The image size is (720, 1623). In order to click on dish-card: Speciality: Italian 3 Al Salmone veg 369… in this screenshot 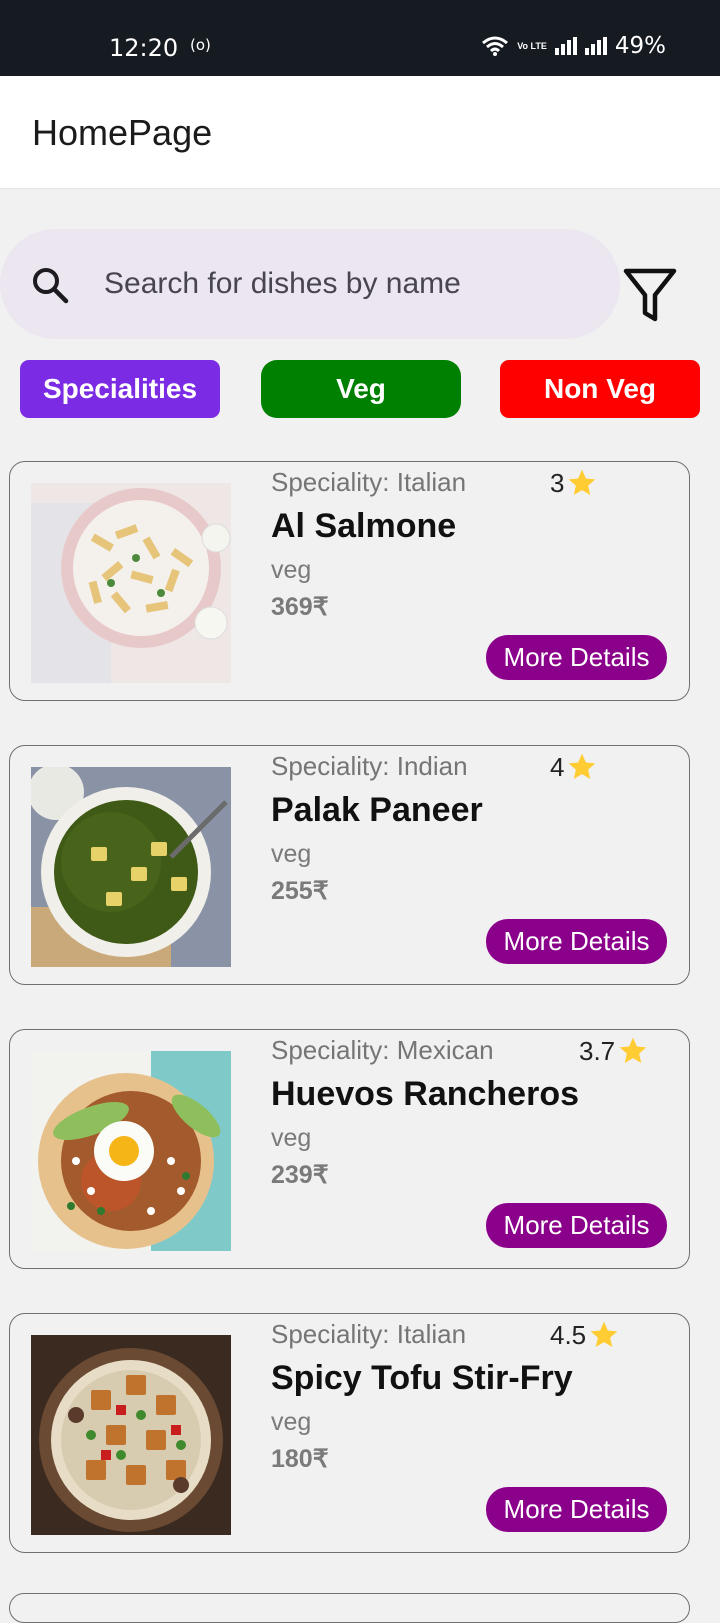, I will do `click(349, 581)`.